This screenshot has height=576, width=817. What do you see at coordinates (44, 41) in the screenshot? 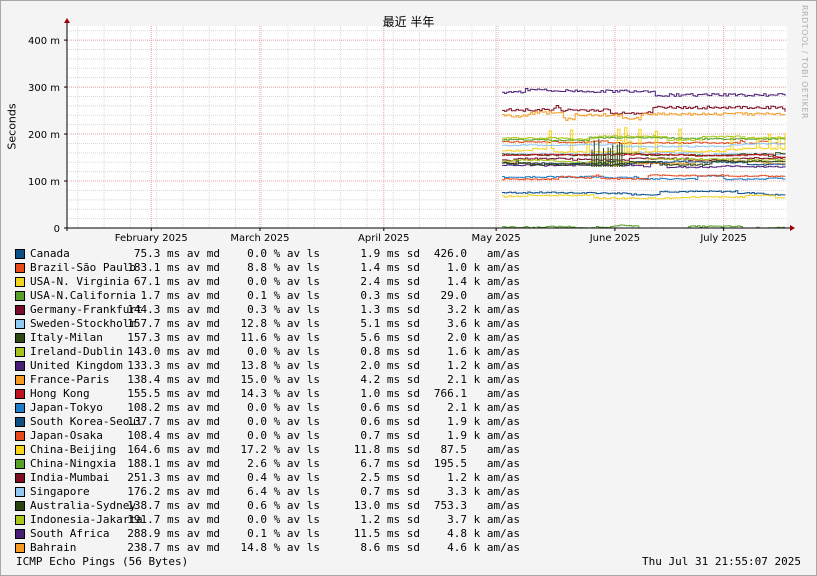
I see `y-tick-label: 400 m` at bounding box center [44, 41].